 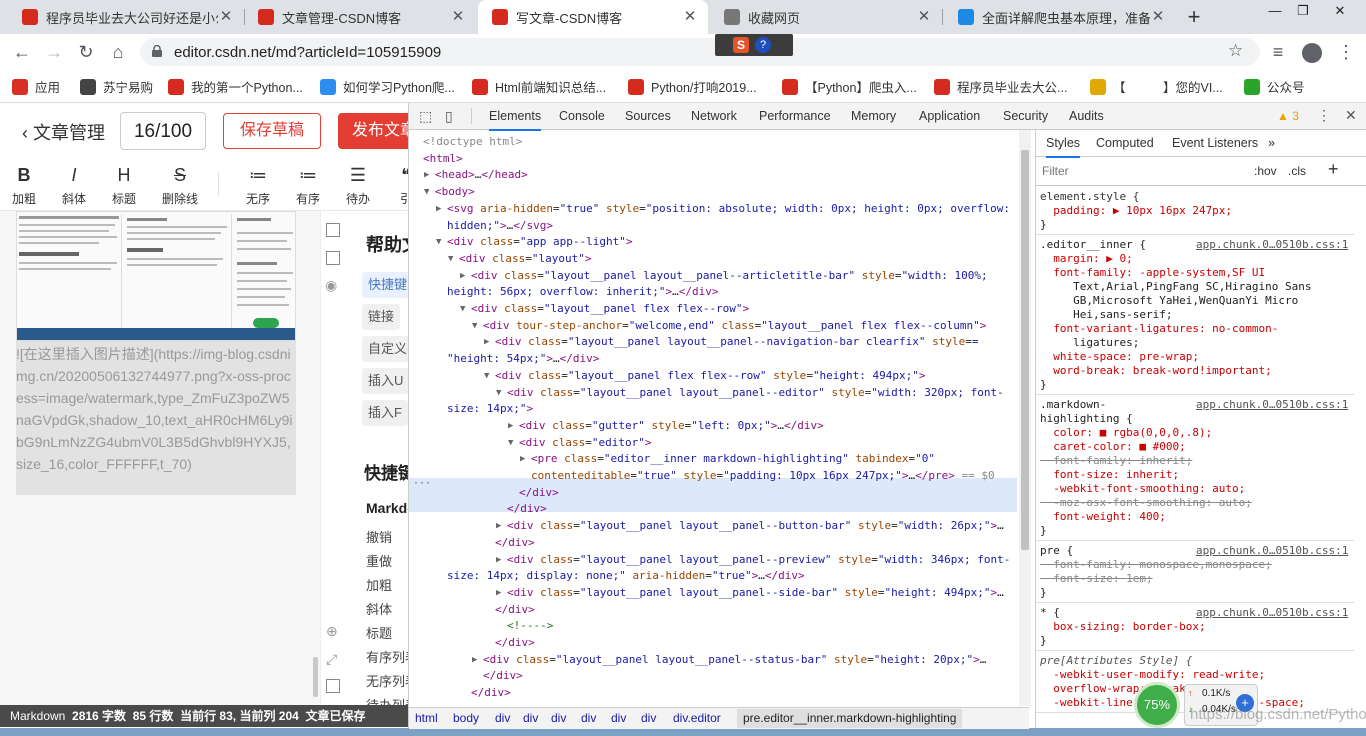 What do you see at coordinates (385, 285) in the screenshot?
I see `help-chip-0: 快捷键` at bounding box center [385, 285].